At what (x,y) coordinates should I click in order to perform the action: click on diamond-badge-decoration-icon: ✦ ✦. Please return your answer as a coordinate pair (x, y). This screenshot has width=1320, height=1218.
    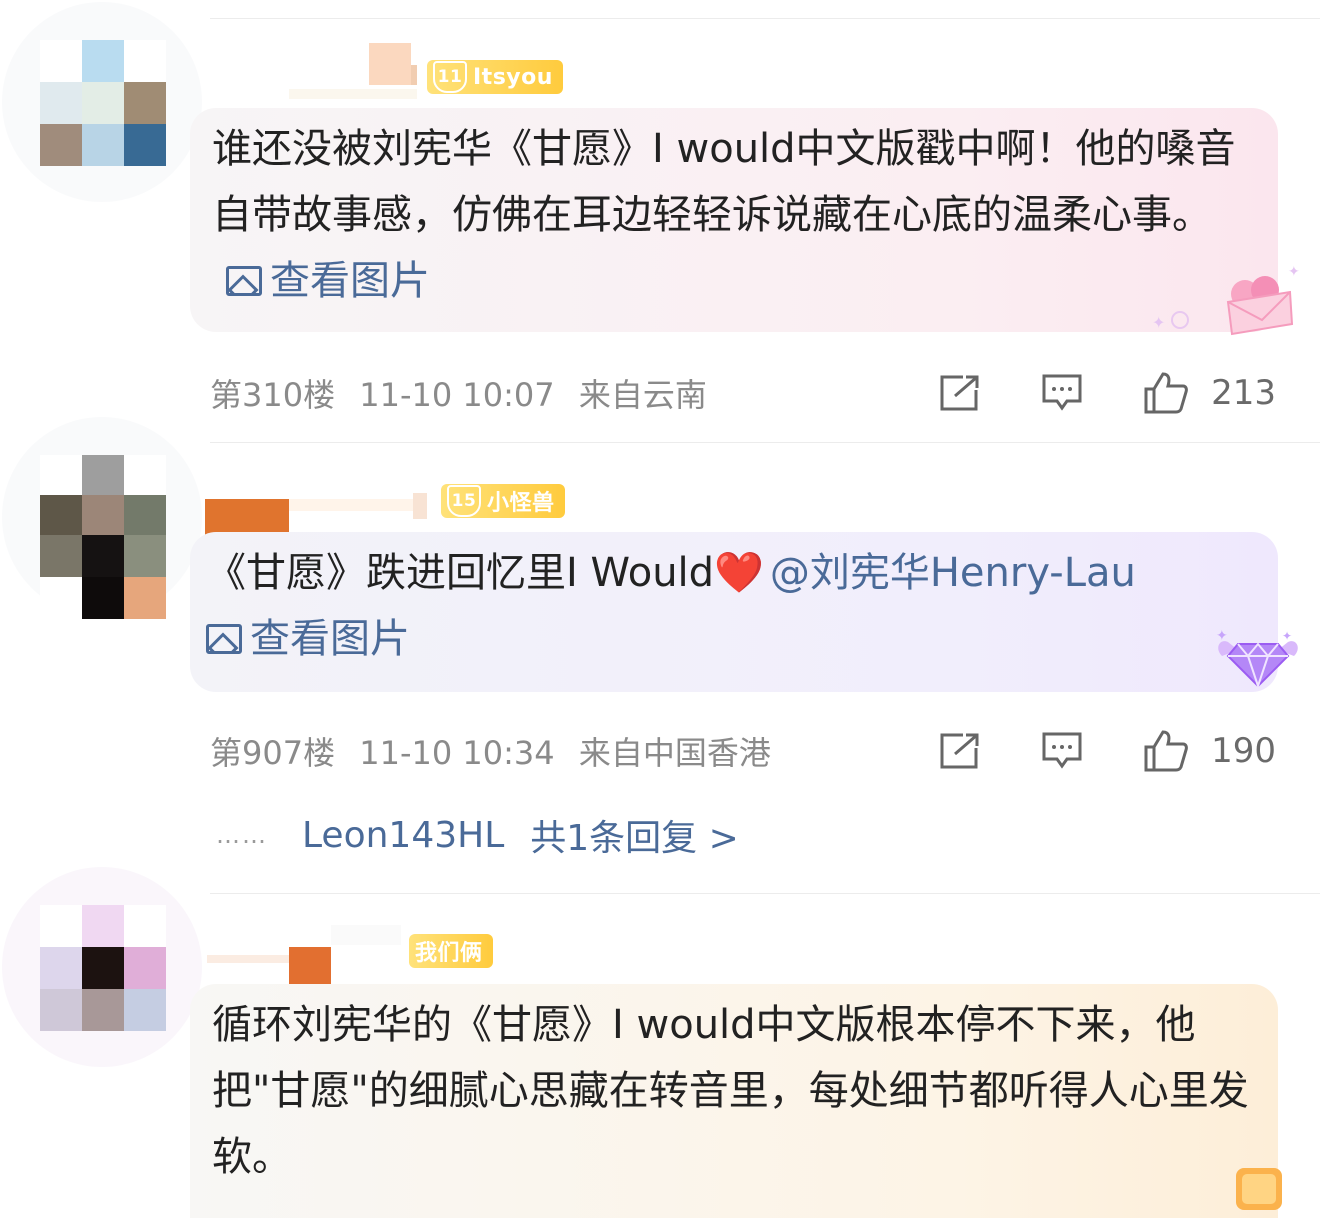
    Looking at the image, I should click on (1257, 659).